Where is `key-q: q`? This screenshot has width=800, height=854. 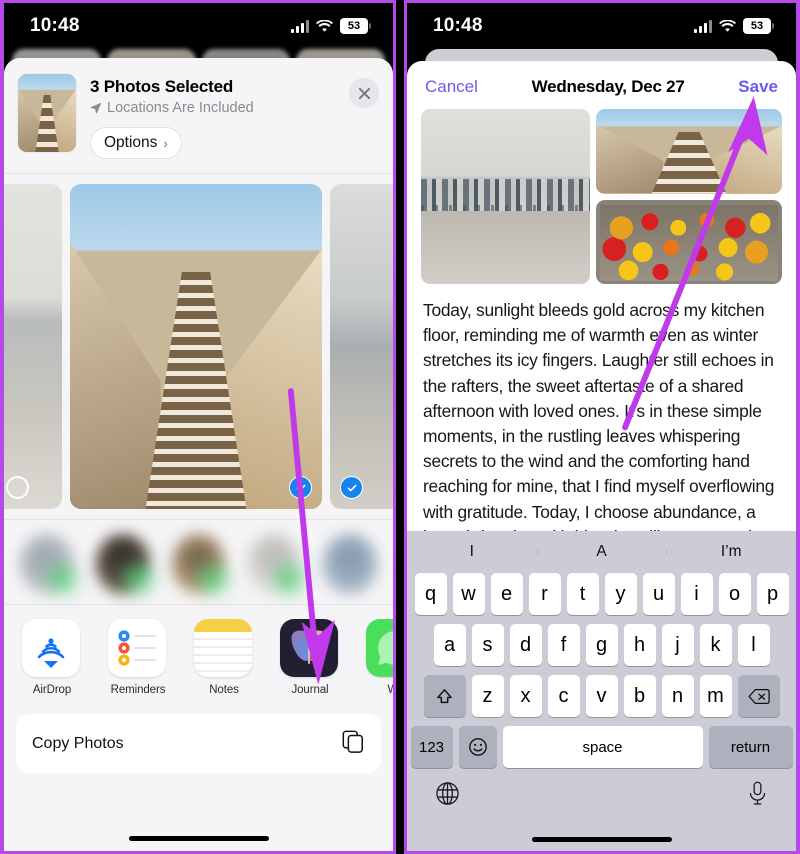
key-q: q is located at coordinates (430, 594).